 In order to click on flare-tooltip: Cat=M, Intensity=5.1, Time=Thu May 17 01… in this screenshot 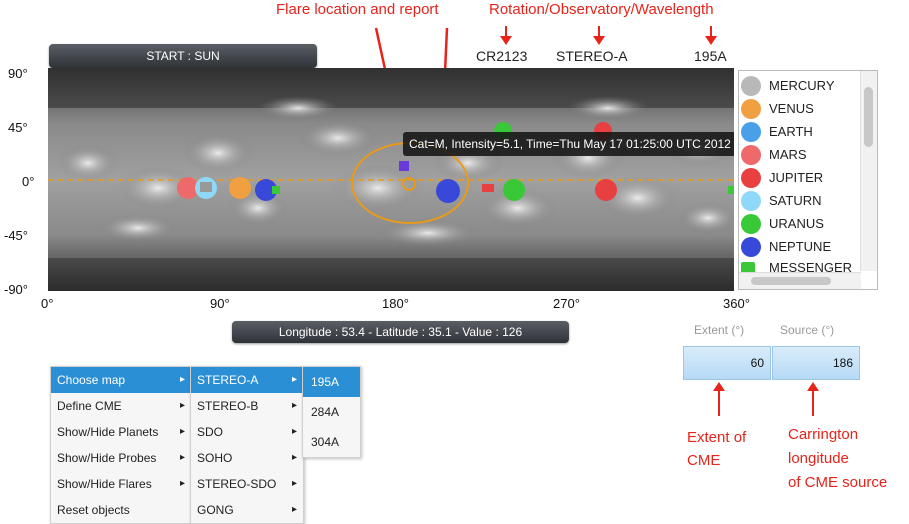, I will do `click(568, 144)`.